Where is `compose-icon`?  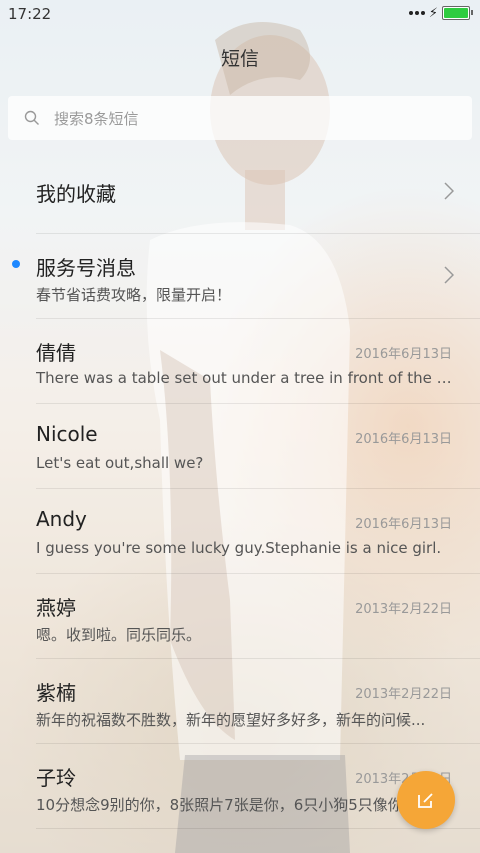
compose-icon is located at coordinates (425, 800).